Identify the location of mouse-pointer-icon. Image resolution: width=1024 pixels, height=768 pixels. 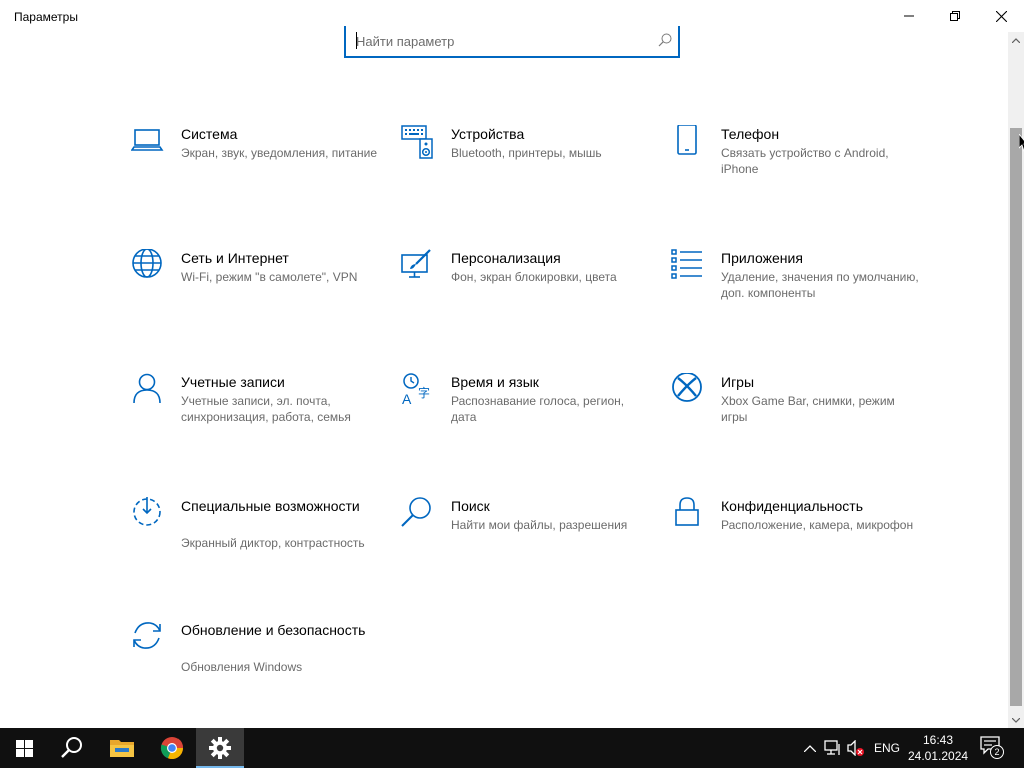
(1021, 143).